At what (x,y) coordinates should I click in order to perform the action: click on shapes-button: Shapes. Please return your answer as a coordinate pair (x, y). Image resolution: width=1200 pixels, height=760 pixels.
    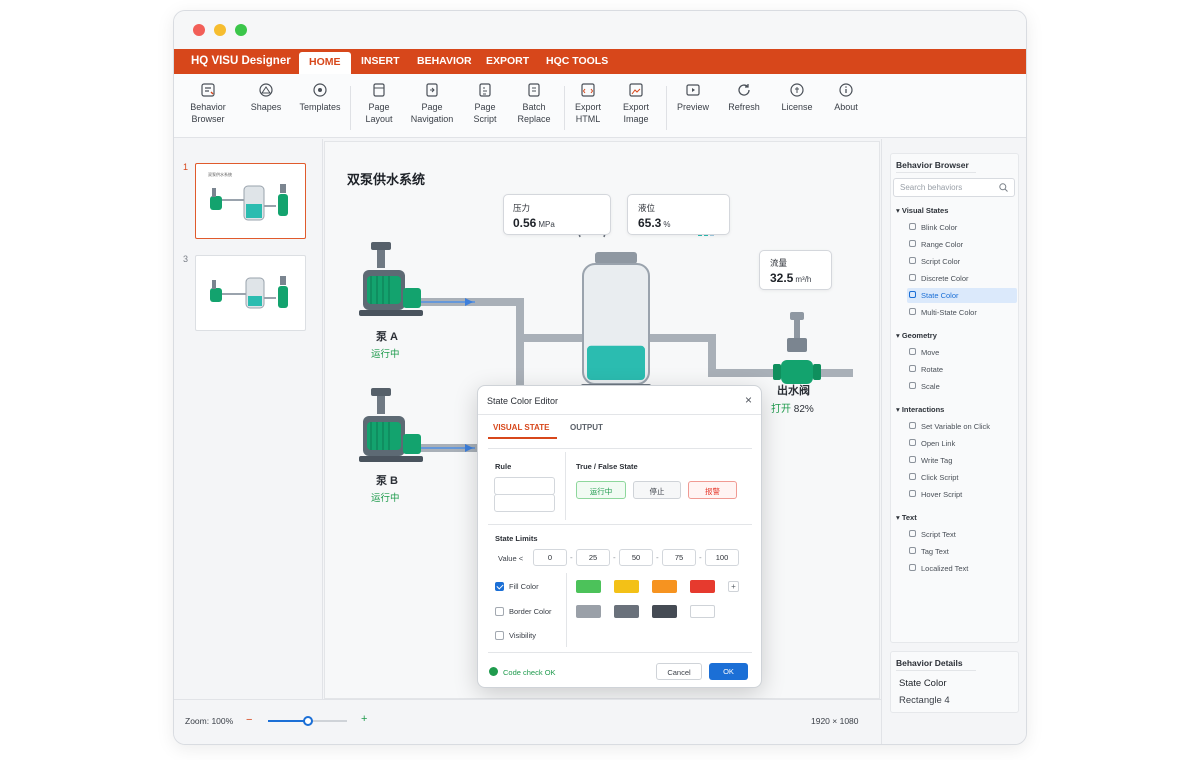
    Looking at the image, I should click on (266, 98).